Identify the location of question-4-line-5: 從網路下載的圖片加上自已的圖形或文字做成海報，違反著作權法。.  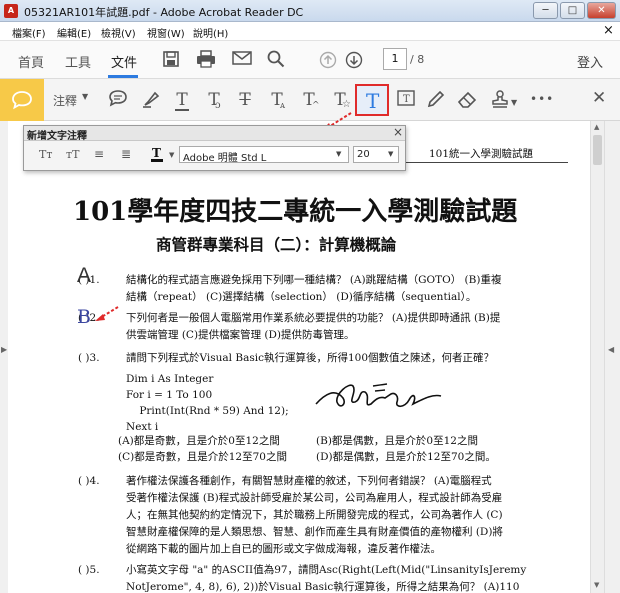
(283, 549).